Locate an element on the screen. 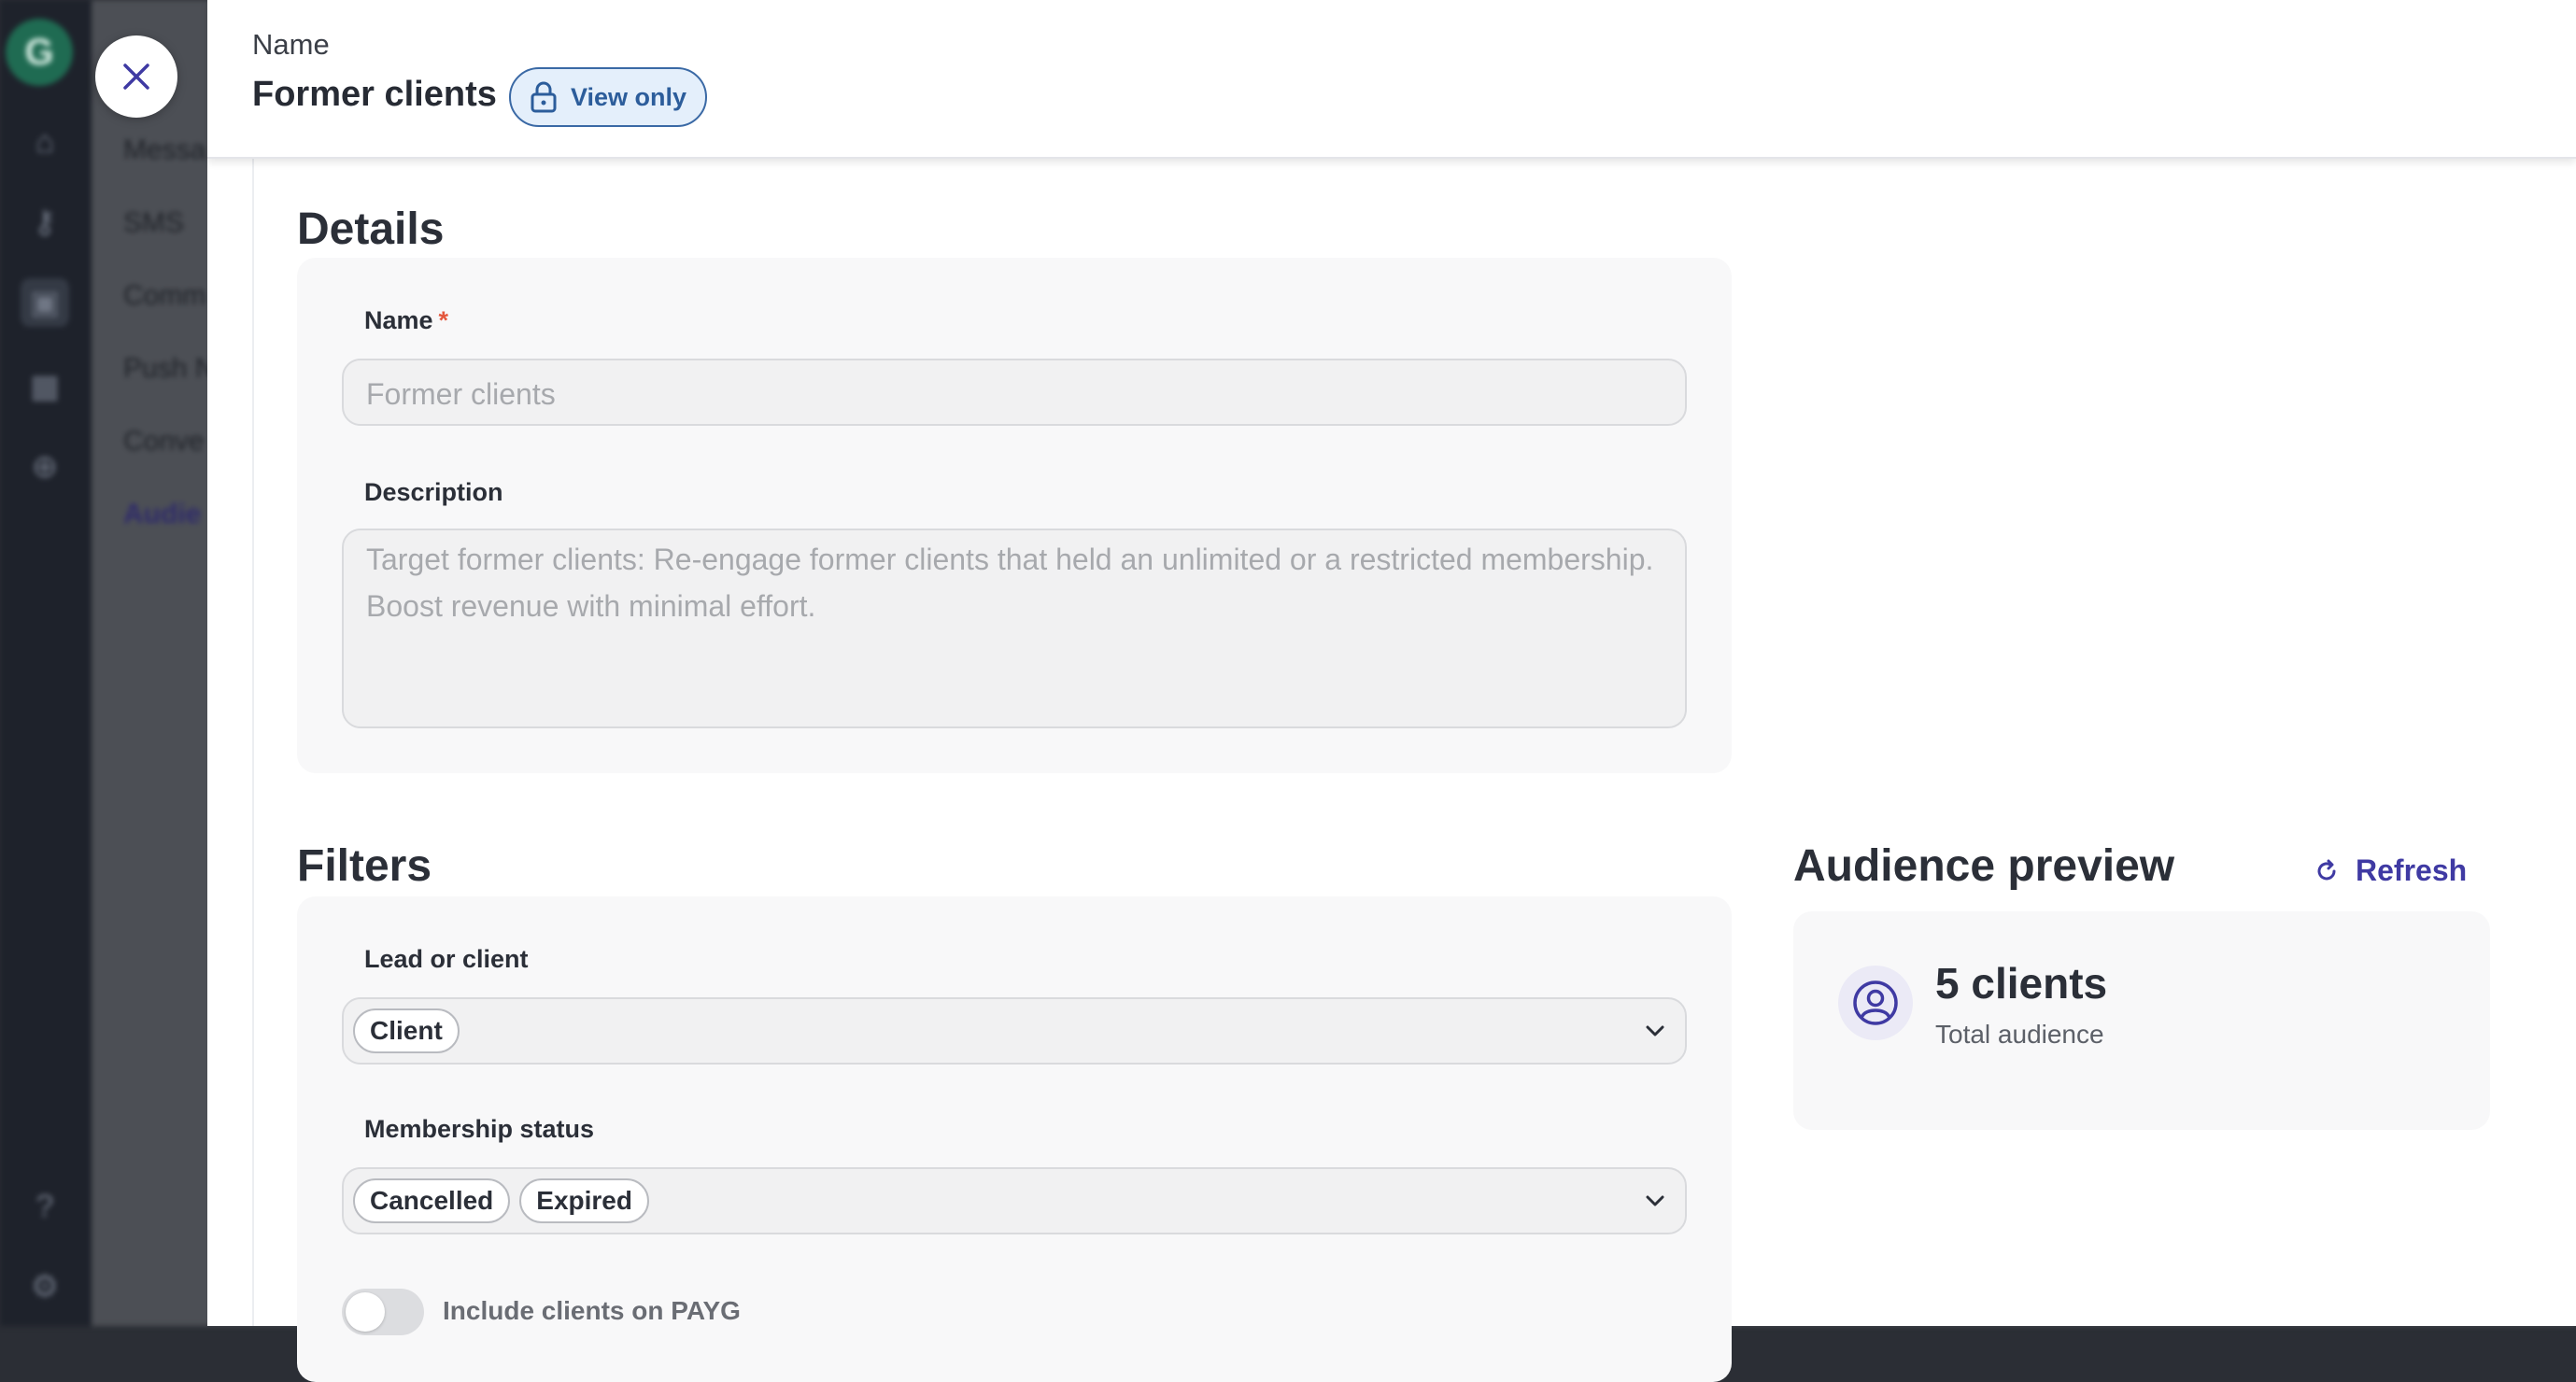  user-circle-icon is located at coordinates (1875, 1002).